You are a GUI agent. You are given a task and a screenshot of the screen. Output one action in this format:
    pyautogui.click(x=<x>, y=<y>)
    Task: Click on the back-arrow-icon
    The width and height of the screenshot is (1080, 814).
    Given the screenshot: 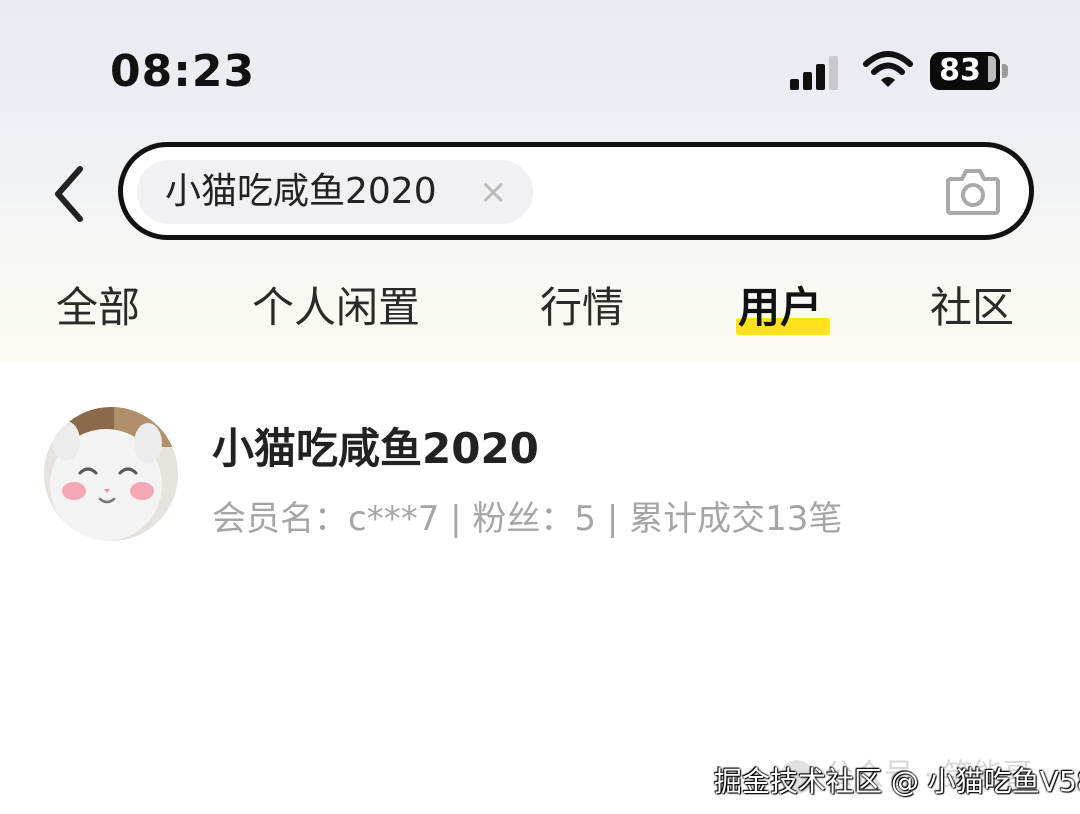 What is the action you would take?
    pyautogui.click(x=69, y=194)
    